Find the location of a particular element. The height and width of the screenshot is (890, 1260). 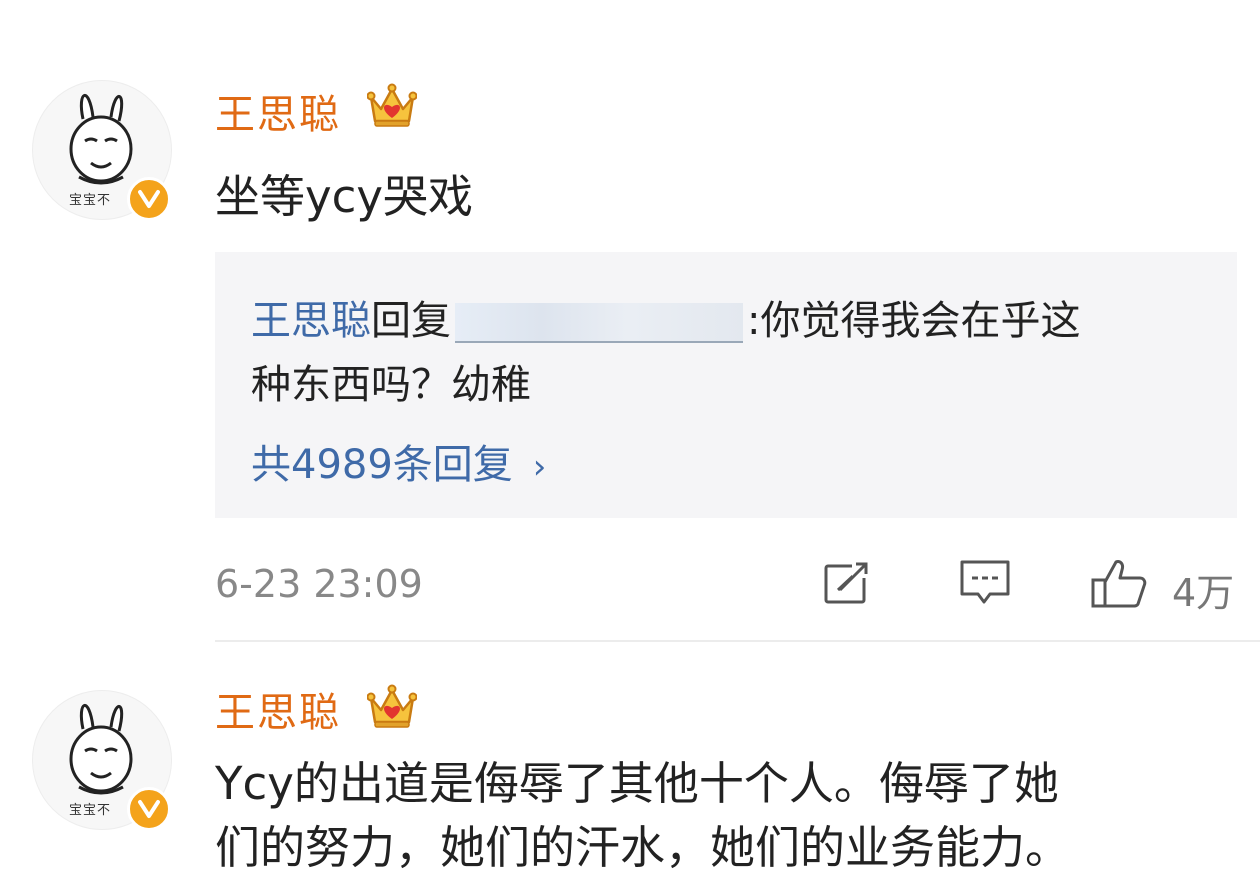

reply-line: 王思聪回复 :你觉得我会在乎这 is located at coordinates (665, 317).